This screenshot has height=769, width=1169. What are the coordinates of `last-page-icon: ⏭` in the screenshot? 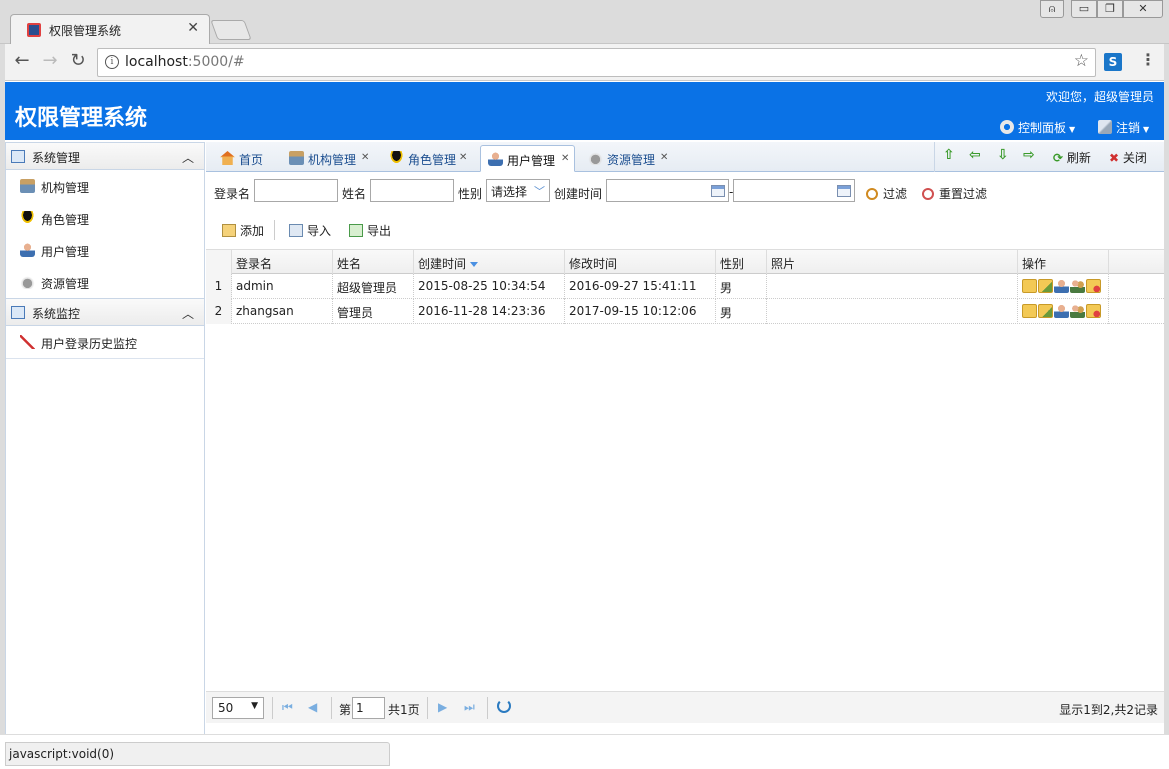 It's located at (469, 707).